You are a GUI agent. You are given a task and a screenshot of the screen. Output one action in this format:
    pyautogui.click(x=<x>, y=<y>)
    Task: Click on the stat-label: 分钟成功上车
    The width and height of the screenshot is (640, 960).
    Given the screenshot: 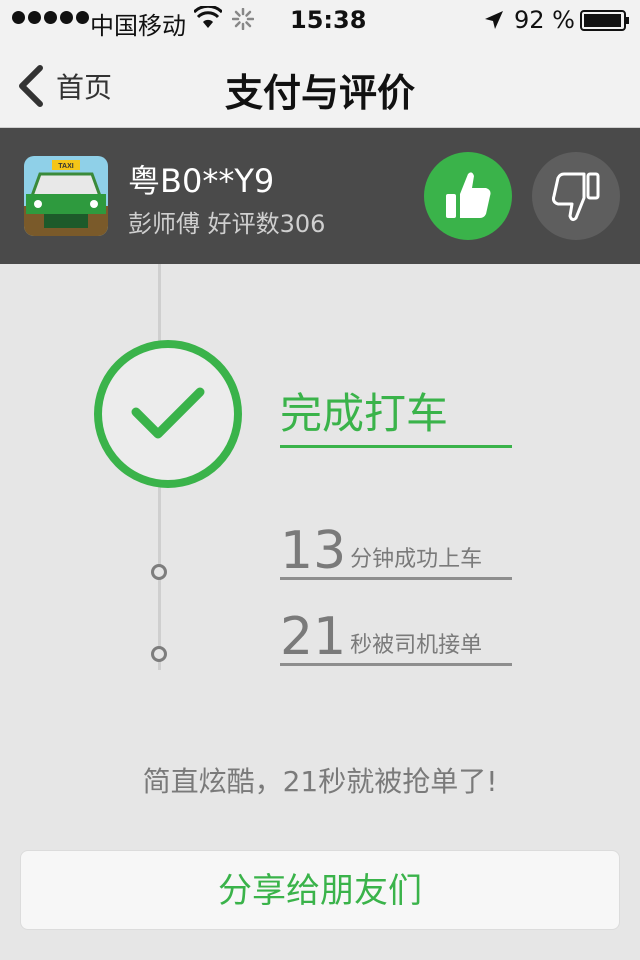 What is the action you would take?
    pyautogui.click(x=416, y=559)
    